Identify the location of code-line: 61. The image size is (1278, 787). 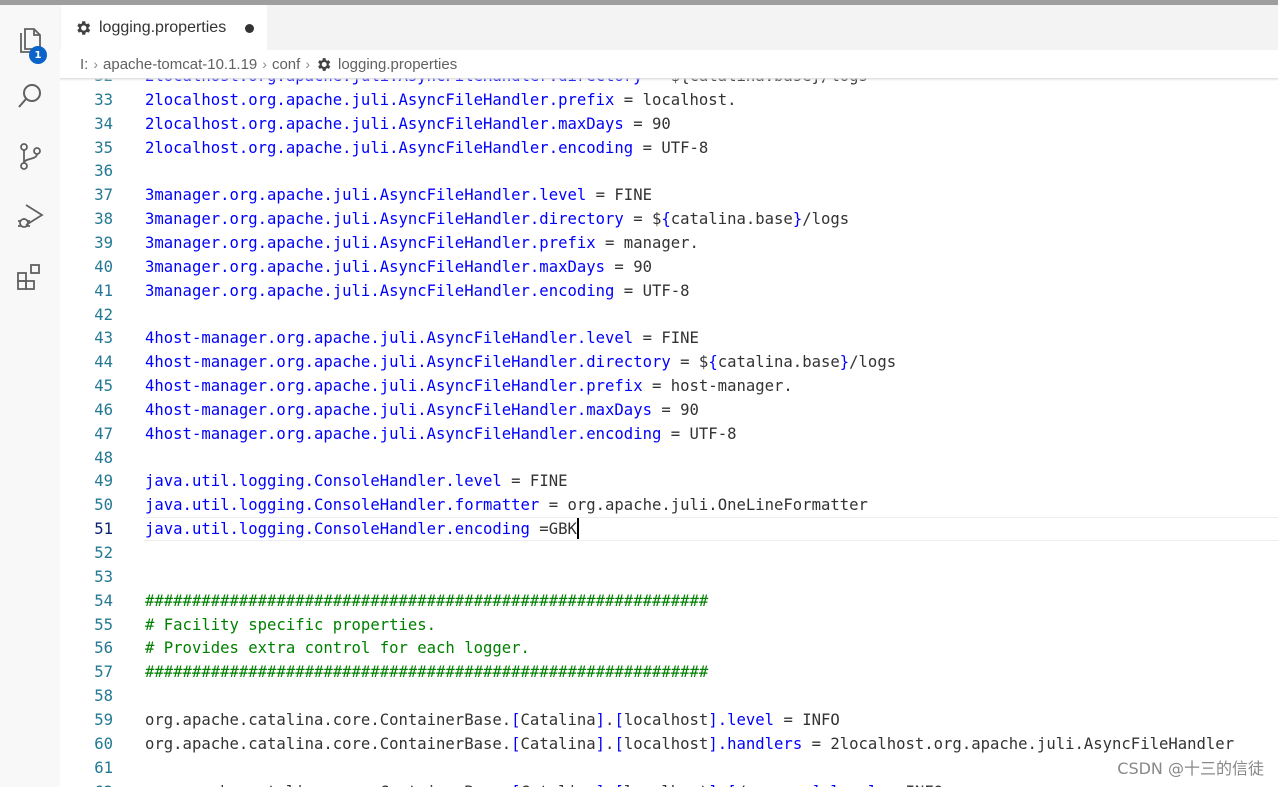
(669, 768).